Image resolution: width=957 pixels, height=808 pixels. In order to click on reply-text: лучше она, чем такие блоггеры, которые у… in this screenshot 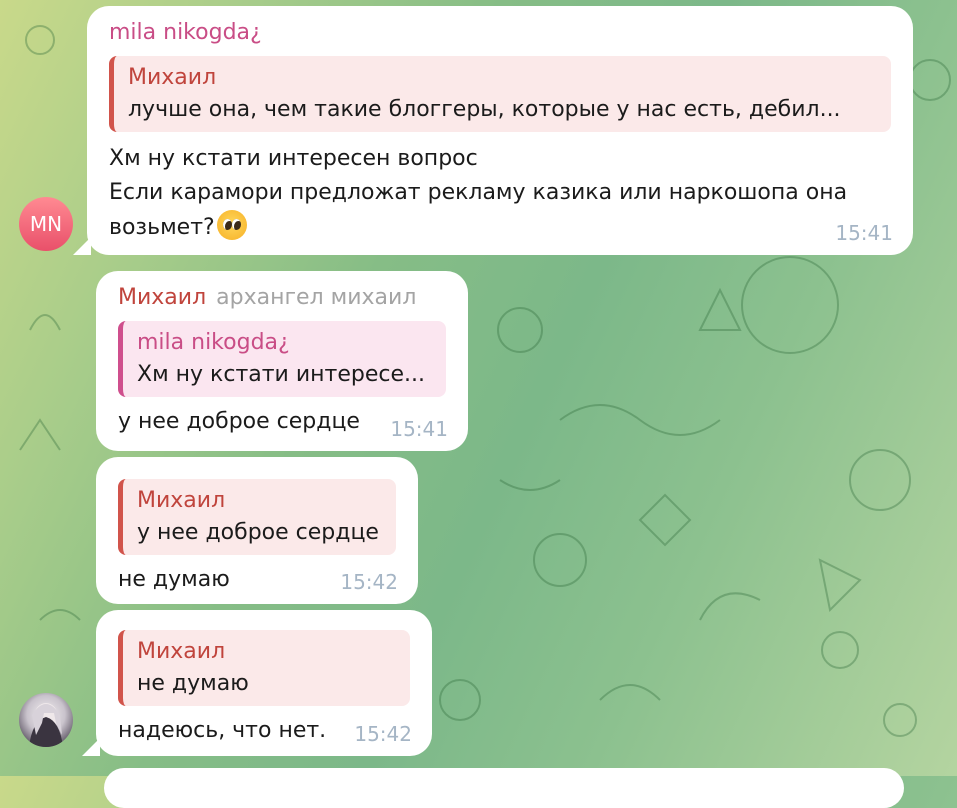, I will do `click(484, 109)`.